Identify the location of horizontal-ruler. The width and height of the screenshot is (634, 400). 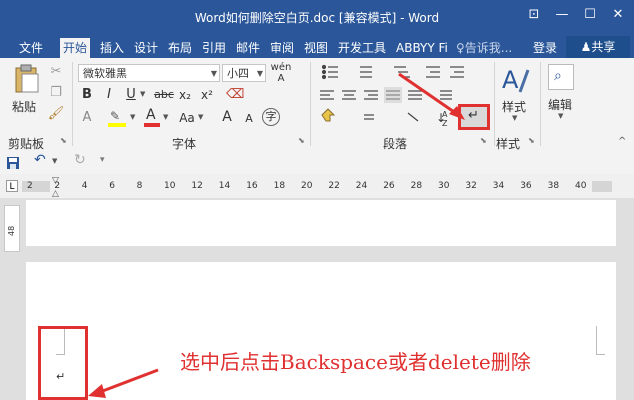
(317, 186).